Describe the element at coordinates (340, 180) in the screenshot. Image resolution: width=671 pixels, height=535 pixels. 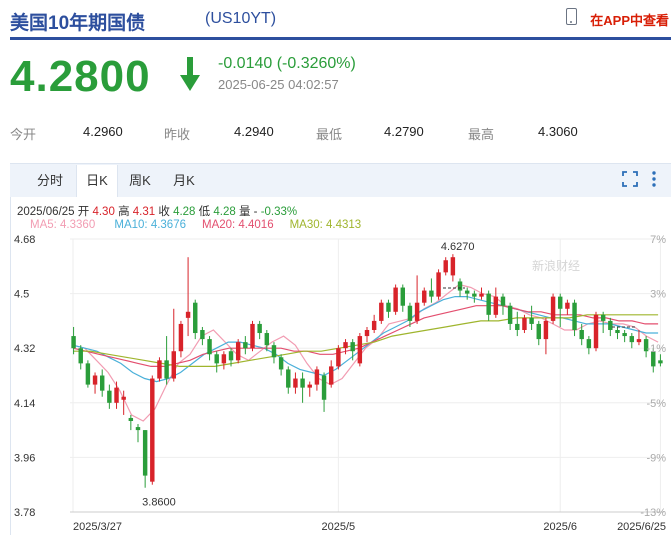
I see `period-tabs: 分时 日K 周K 月K` at that location.